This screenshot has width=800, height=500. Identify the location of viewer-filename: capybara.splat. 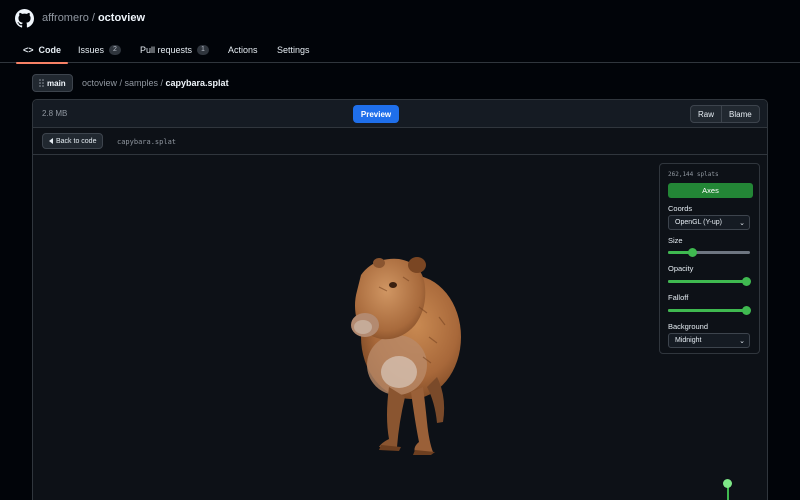
(147, 142).